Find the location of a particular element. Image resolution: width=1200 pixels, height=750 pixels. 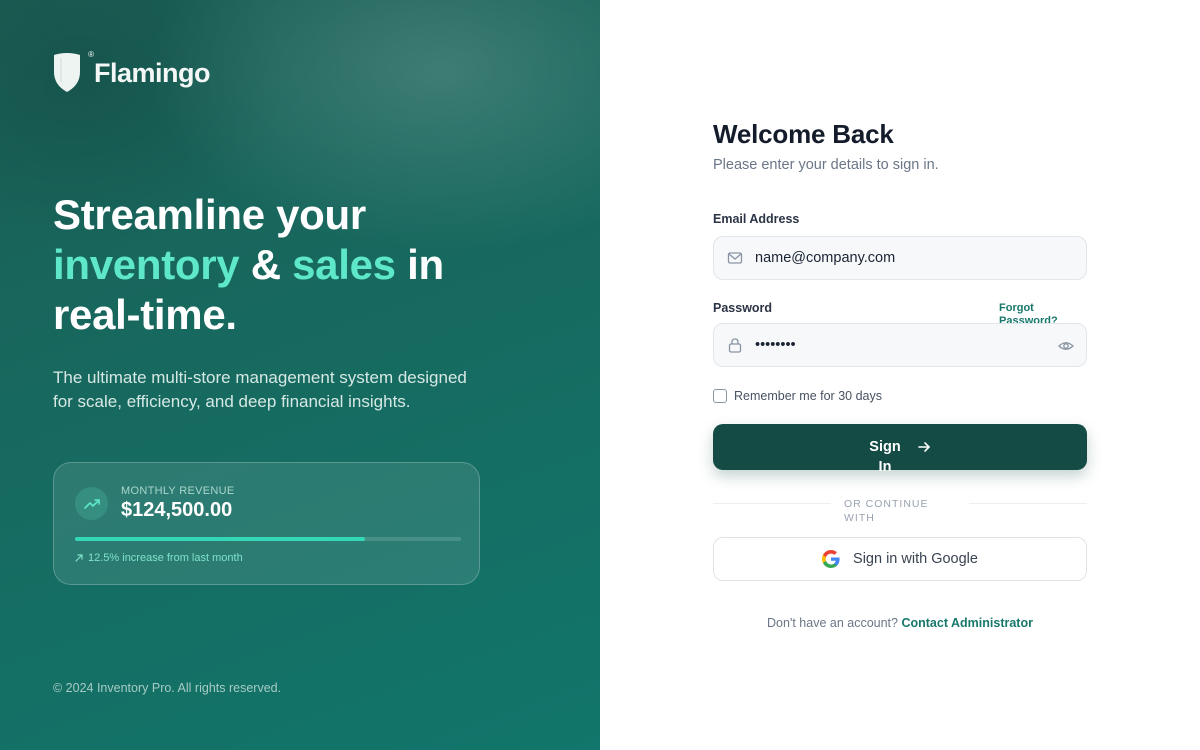

revenue-note: 12.5% increase from last month is located at coordinates (159, 558).